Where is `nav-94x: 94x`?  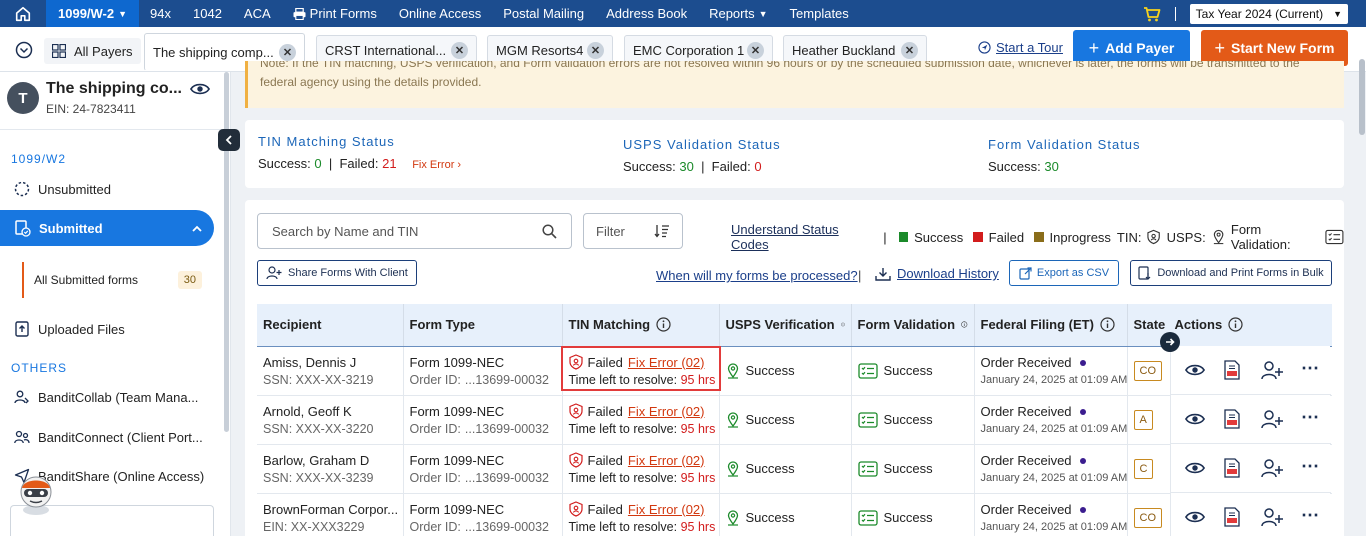 nav-94x: 94x is located at coordinates (160, 13).